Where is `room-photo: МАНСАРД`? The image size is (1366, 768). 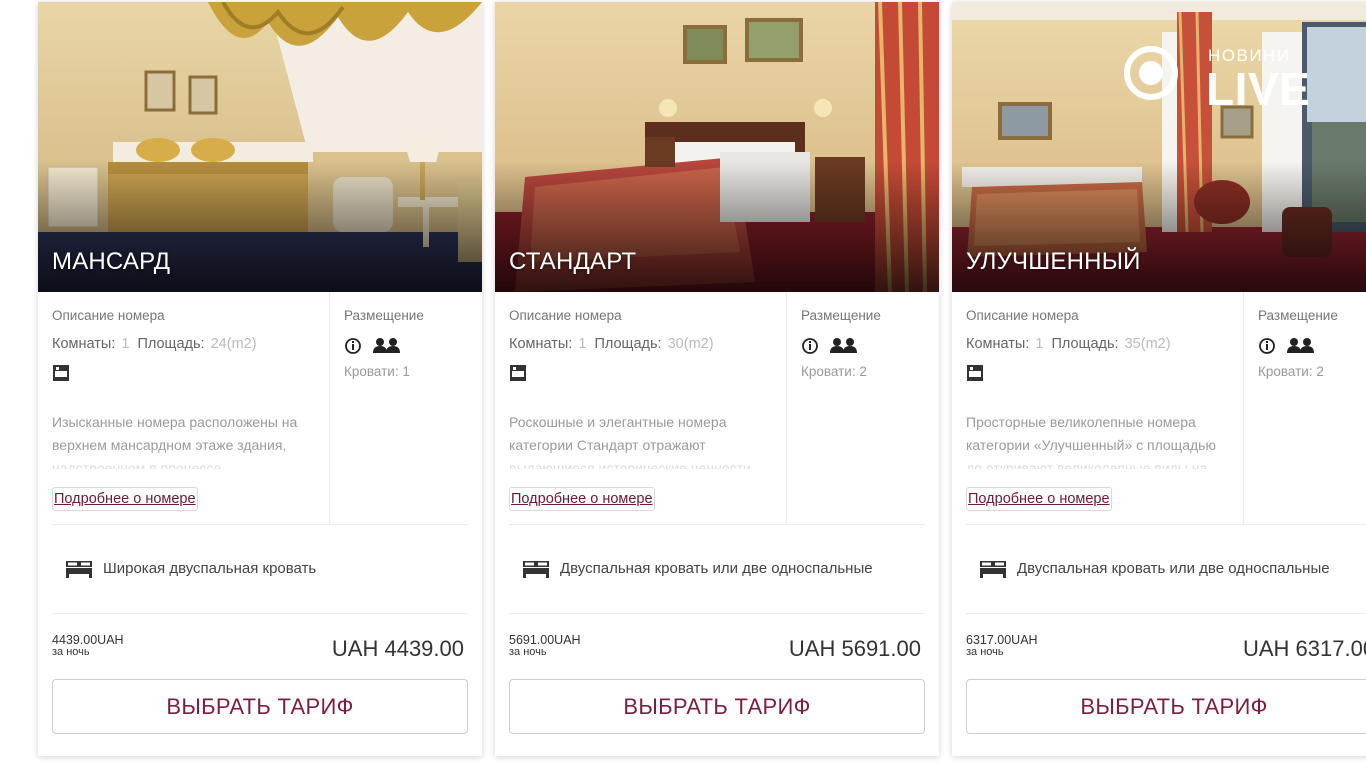 room-photo: МАНСАРД is located at coordinates (260, 147).